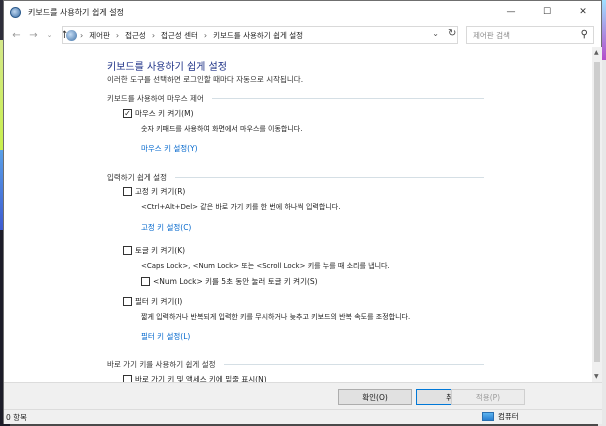  Describe the element at coordinates (161, 364) in the screenshot. I see `section-title: 바로 가기 키를 사용하기 쉽게 설정` at that location.